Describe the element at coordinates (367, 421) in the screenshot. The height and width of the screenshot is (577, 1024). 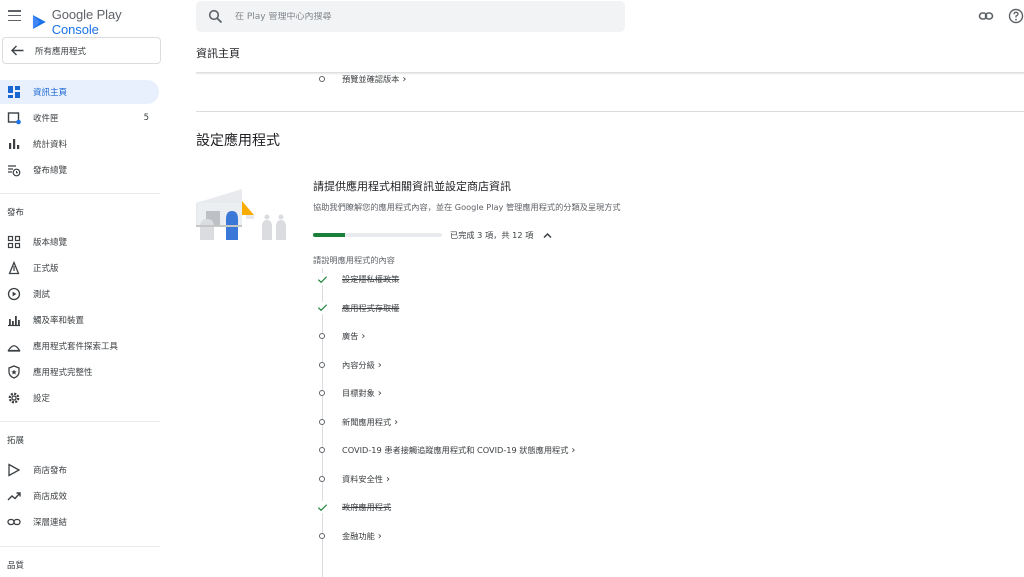
I see `task-label: 新聞應用程式` at that location.